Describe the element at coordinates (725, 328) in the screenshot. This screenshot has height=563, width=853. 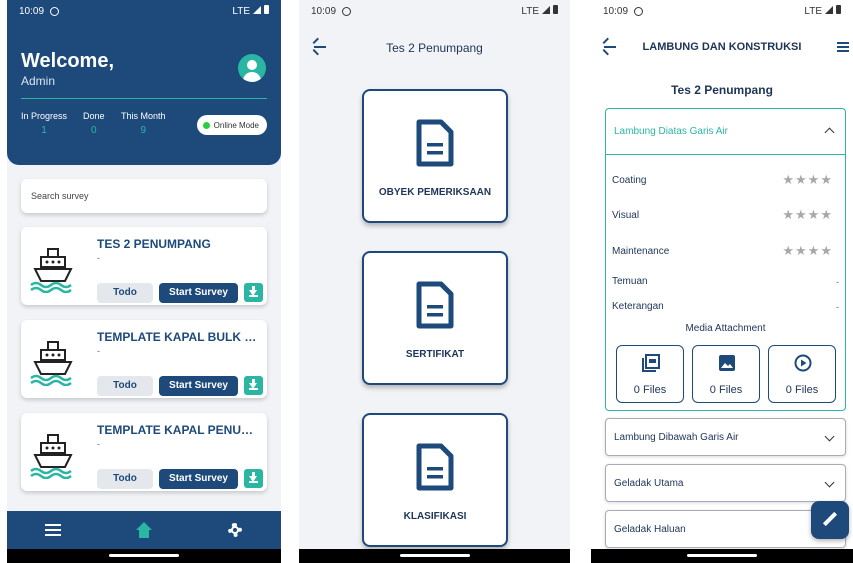
I see `media-attachment-title: Media Attachment` at that location.